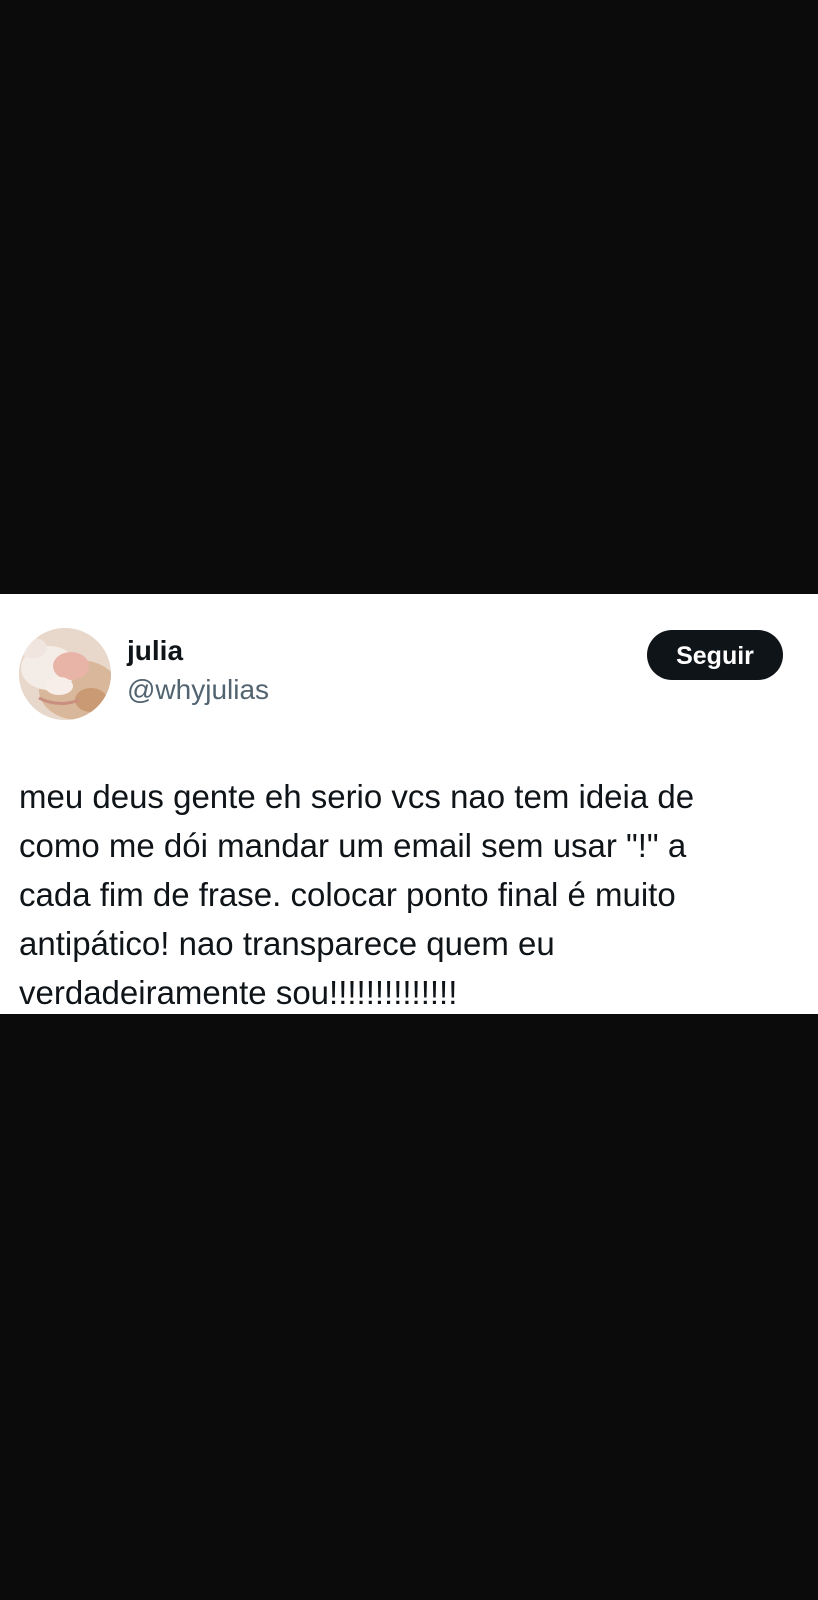 Image resolution: width=818 pixels, height=1600 pixels. Describe the element at coordinates (198, 690) in the screenshot. I see `user-handle: @whyjulias` at that location.